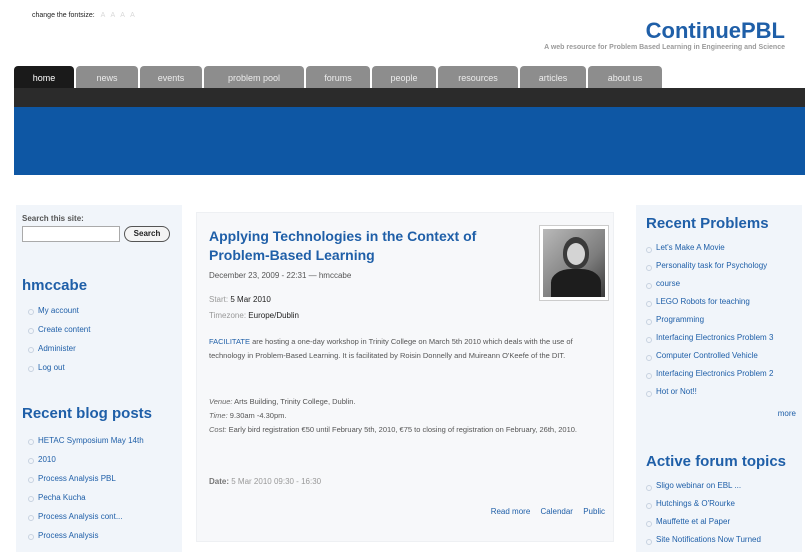  I want to click on tab-events: events, so click(171, 77).